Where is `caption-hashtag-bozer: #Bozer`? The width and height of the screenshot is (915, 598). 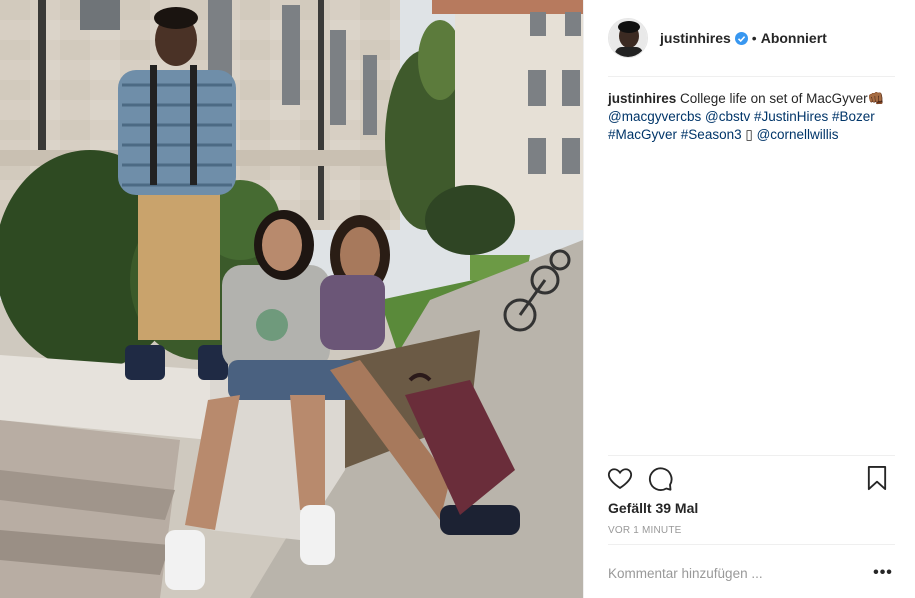
caption-hashtag-bozer: #Bozer is located at coordinates (853, 116).